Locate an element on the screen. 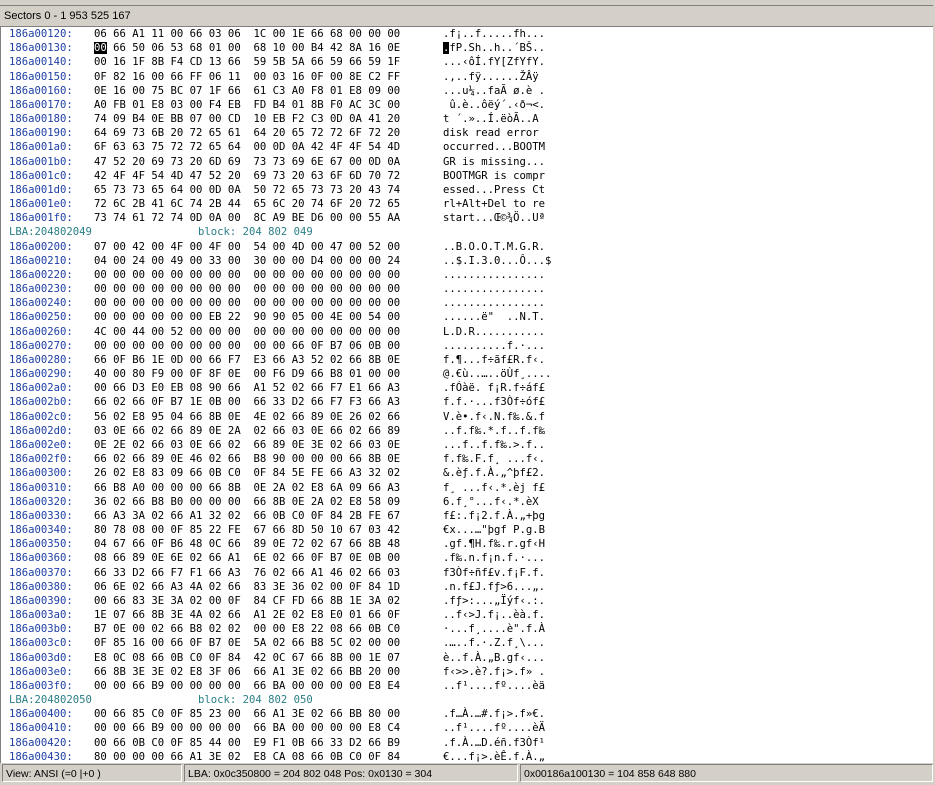 The width and height of the screenshot is (935, 785). ascii-text: f.f‰.F.f¸ ...f‹. is located at coordinates (494, 459).